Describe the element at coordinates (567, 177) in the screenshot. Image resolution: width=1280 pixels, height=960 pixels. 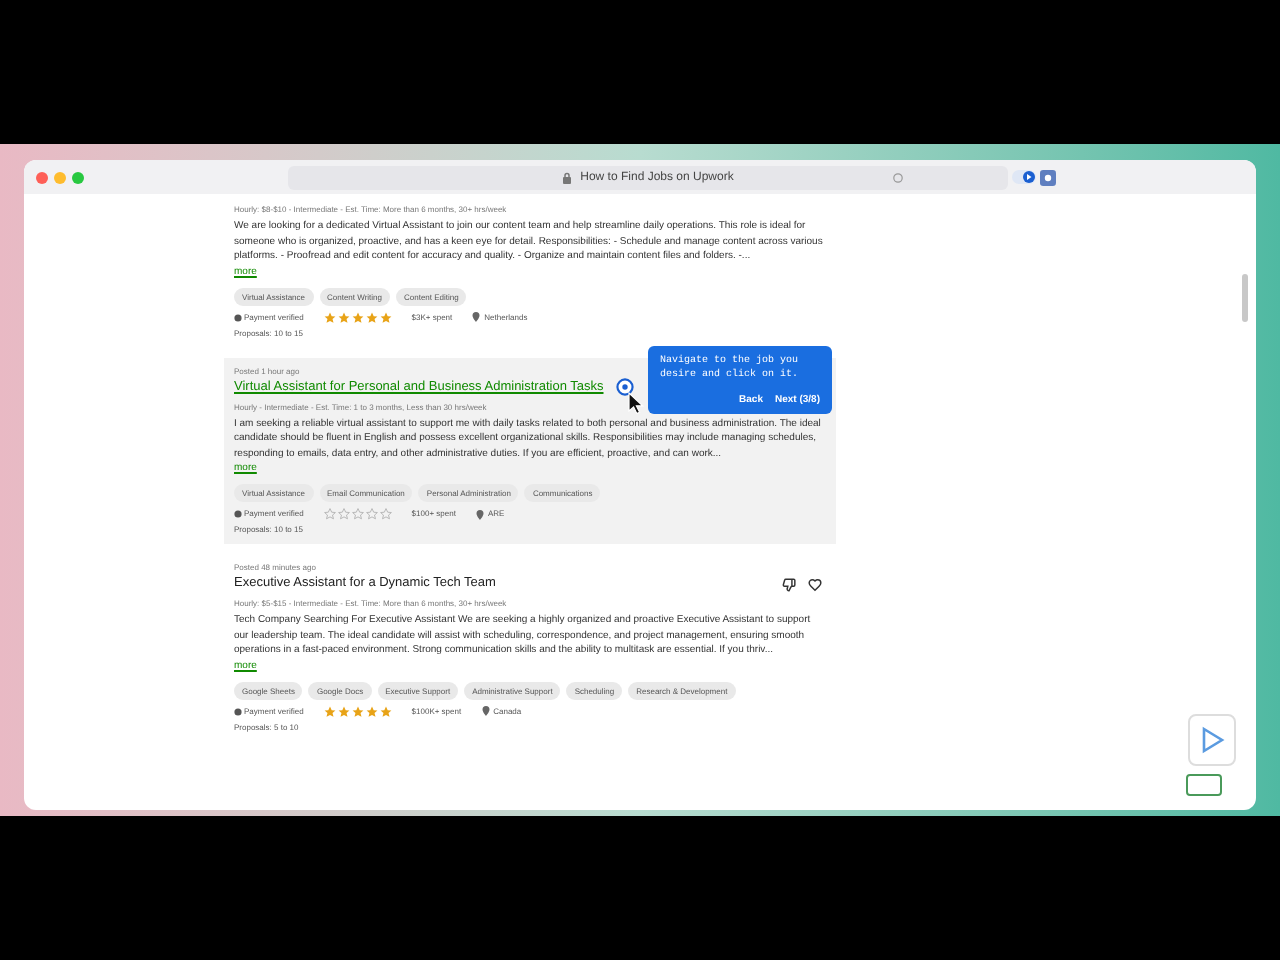
I see `lock-icon` at that location.